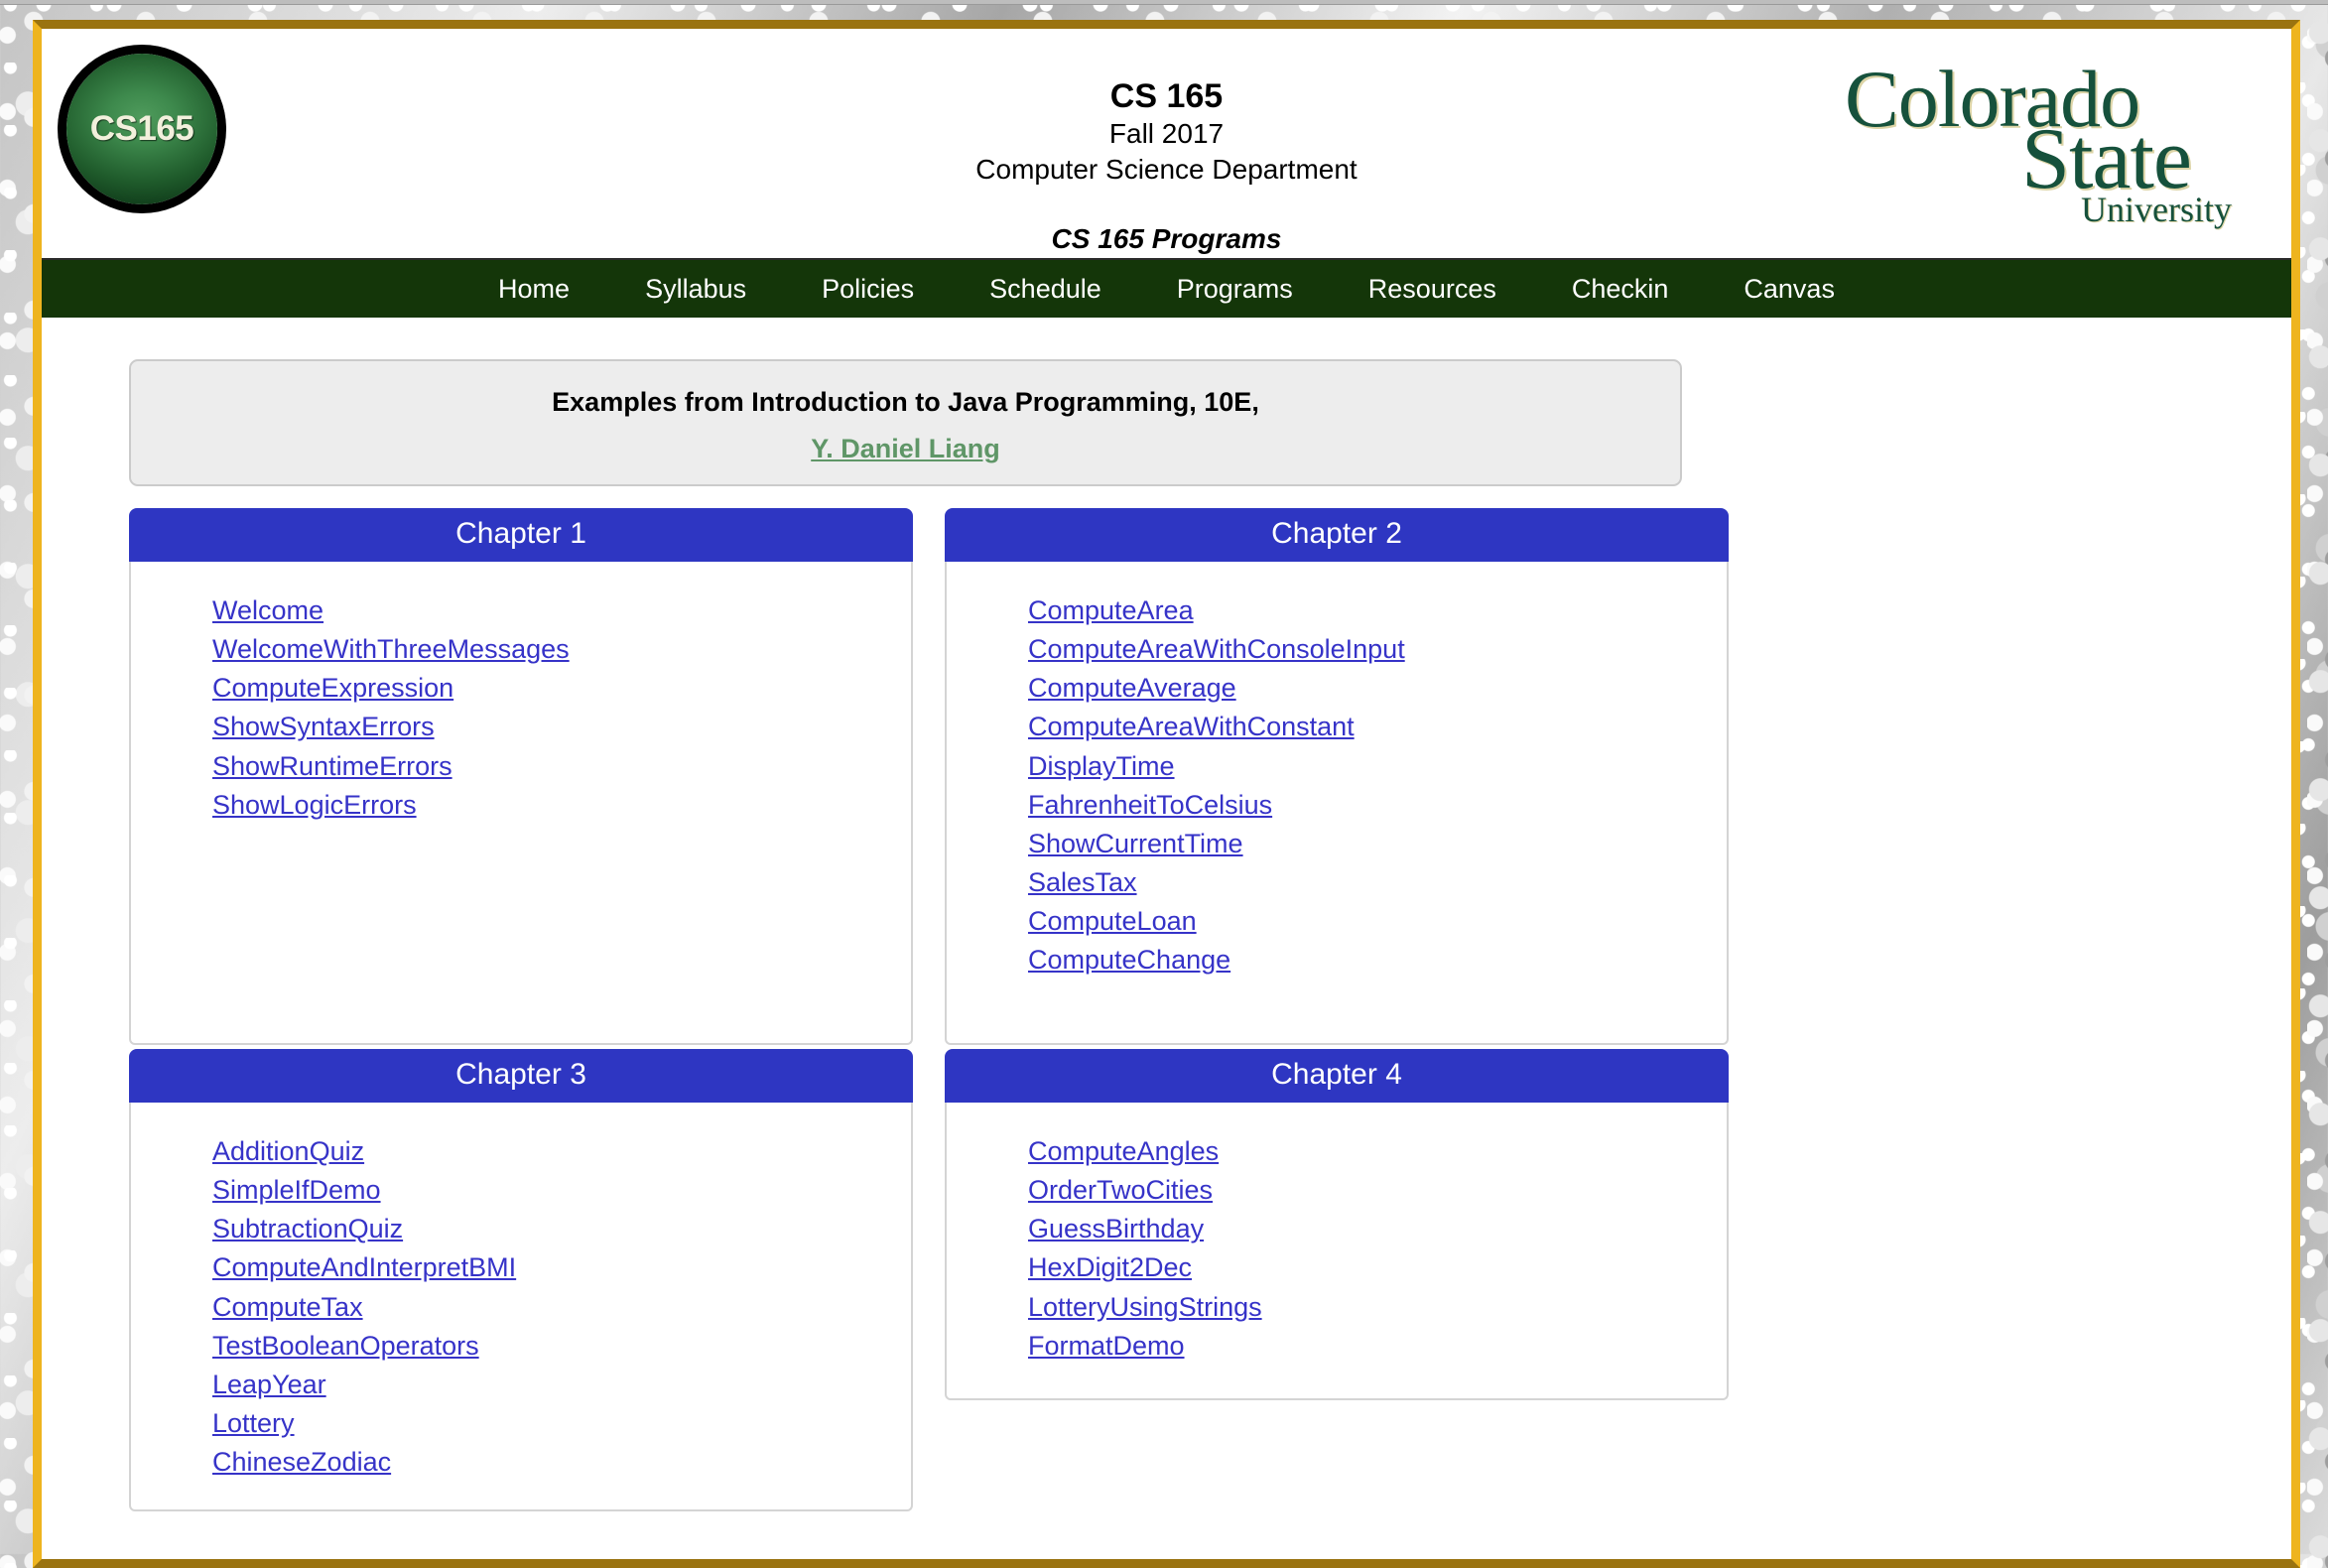 Image resolution: width=2328 pixels, height=1568 pixels. What do you see at coordinates (868, 289) in the screenshot?
I see `nav-item-policies: Policies` at bounding box center [868, 289].